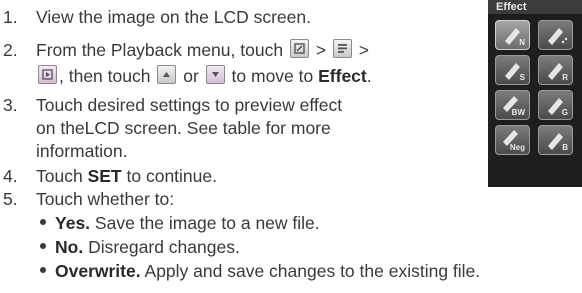 This screenshot has width=582, height=293. What do you see at coordinates (104, 176) in the screenshot?
I see `set-keyword: SET` at bounding box center [104, 176].